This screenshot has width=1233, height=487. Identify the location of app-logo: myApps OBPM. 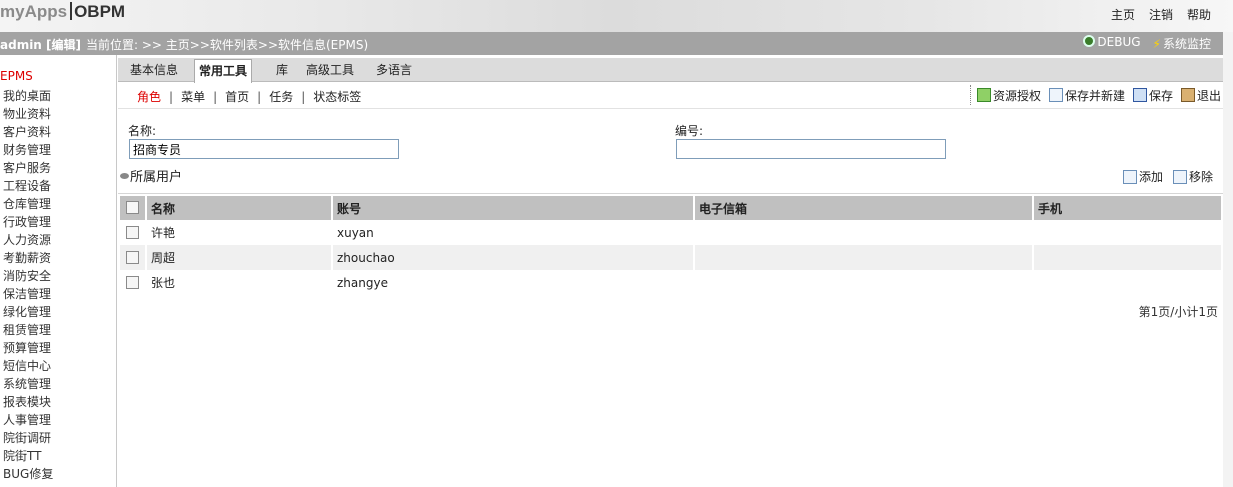
(62, 12).